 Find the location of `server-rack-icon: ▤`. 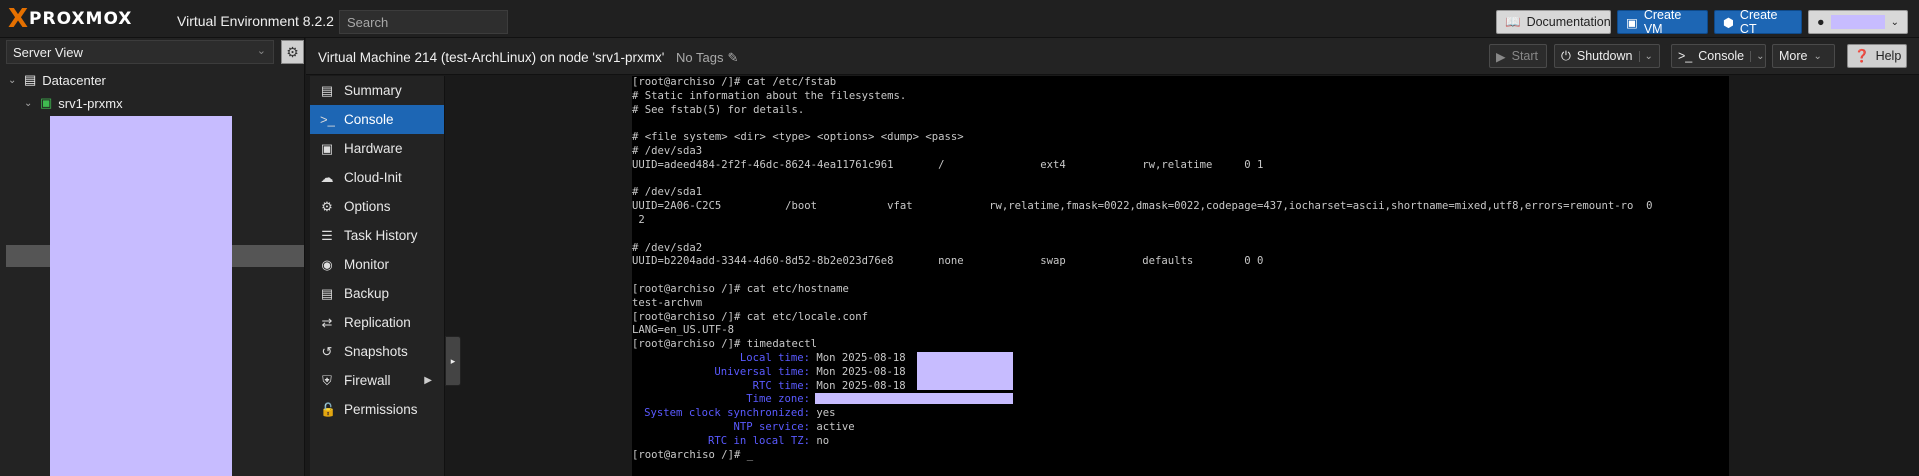

server-rack-icon: ▤ is located at coordinates (30, 79).